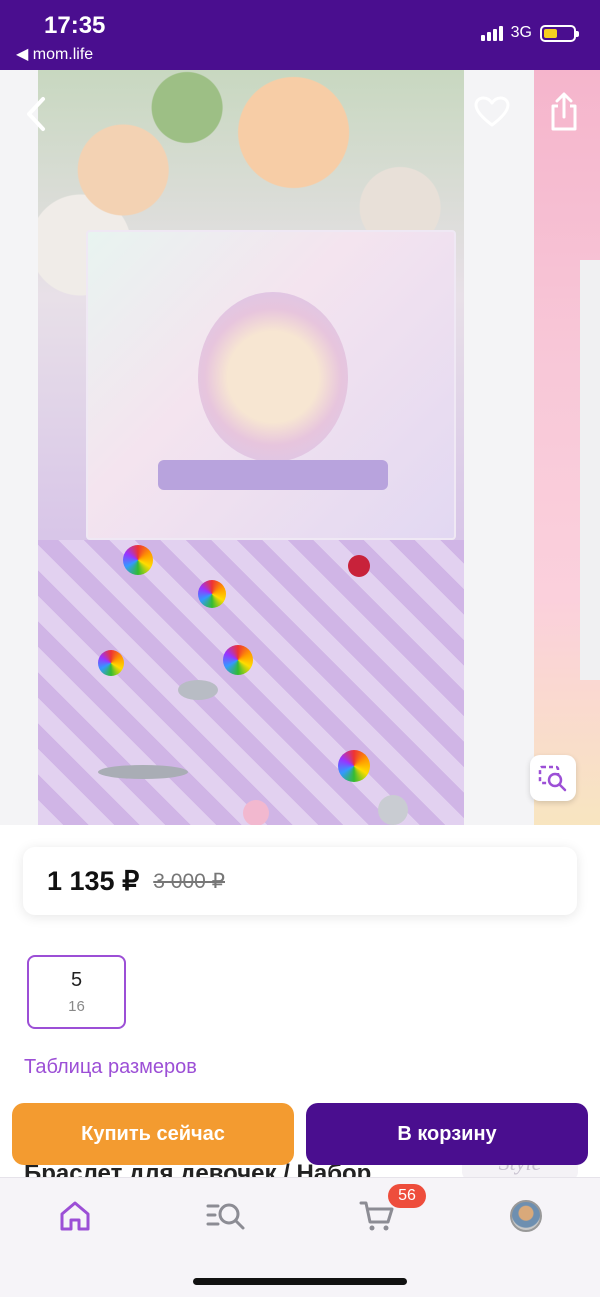  Describe the element at coordinates (564, 112) in the screenshot. I see `share-icon` at that location.